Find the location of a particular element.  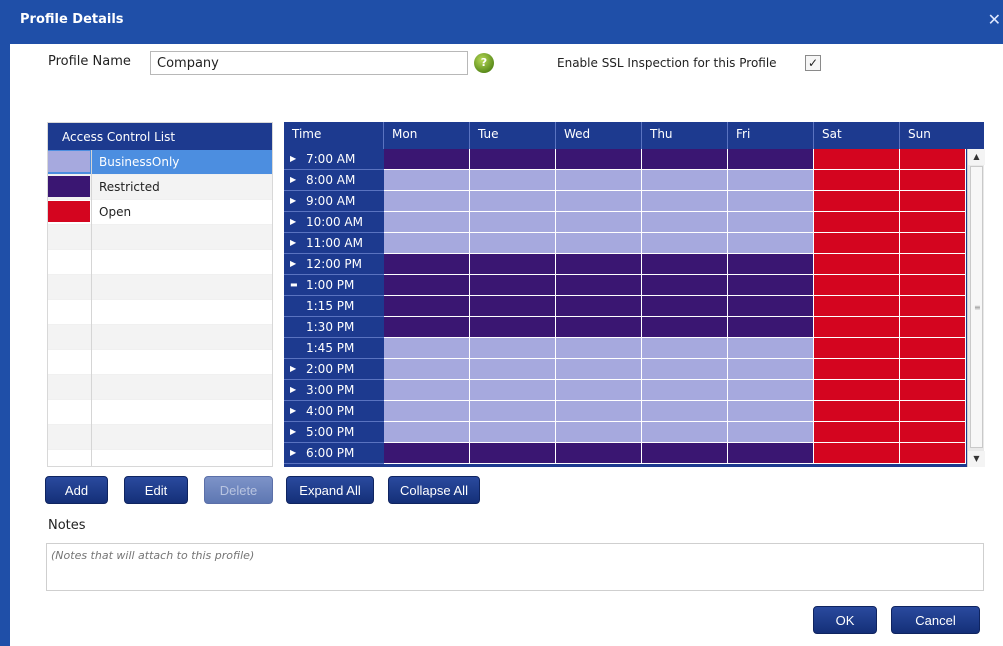

acl-item-restricted: Restricted is located at coordinates (160, 187).